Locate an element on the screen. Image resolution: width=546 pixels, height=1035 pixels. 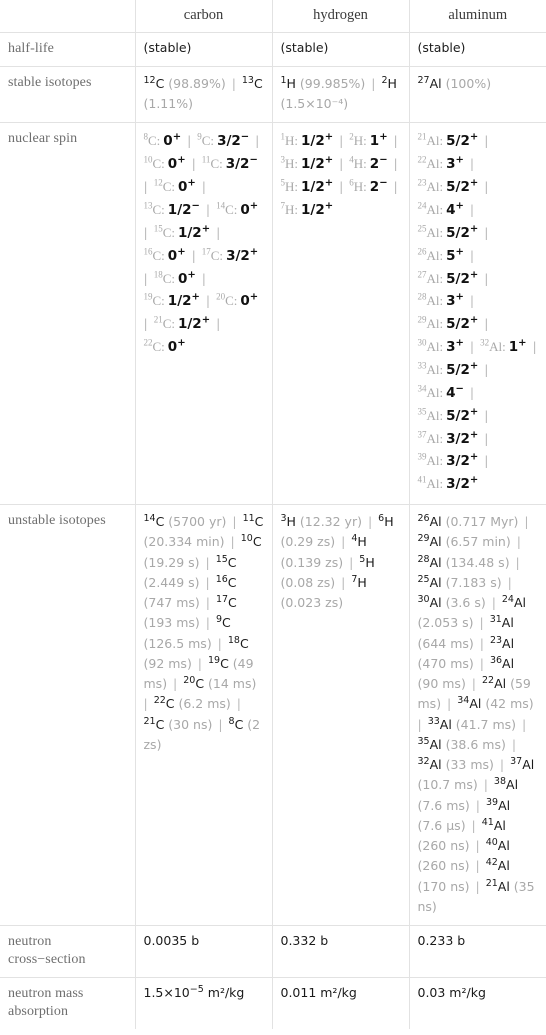
nuclear-spin-isotope-label: 21C: is located at coordinates (164, 323).